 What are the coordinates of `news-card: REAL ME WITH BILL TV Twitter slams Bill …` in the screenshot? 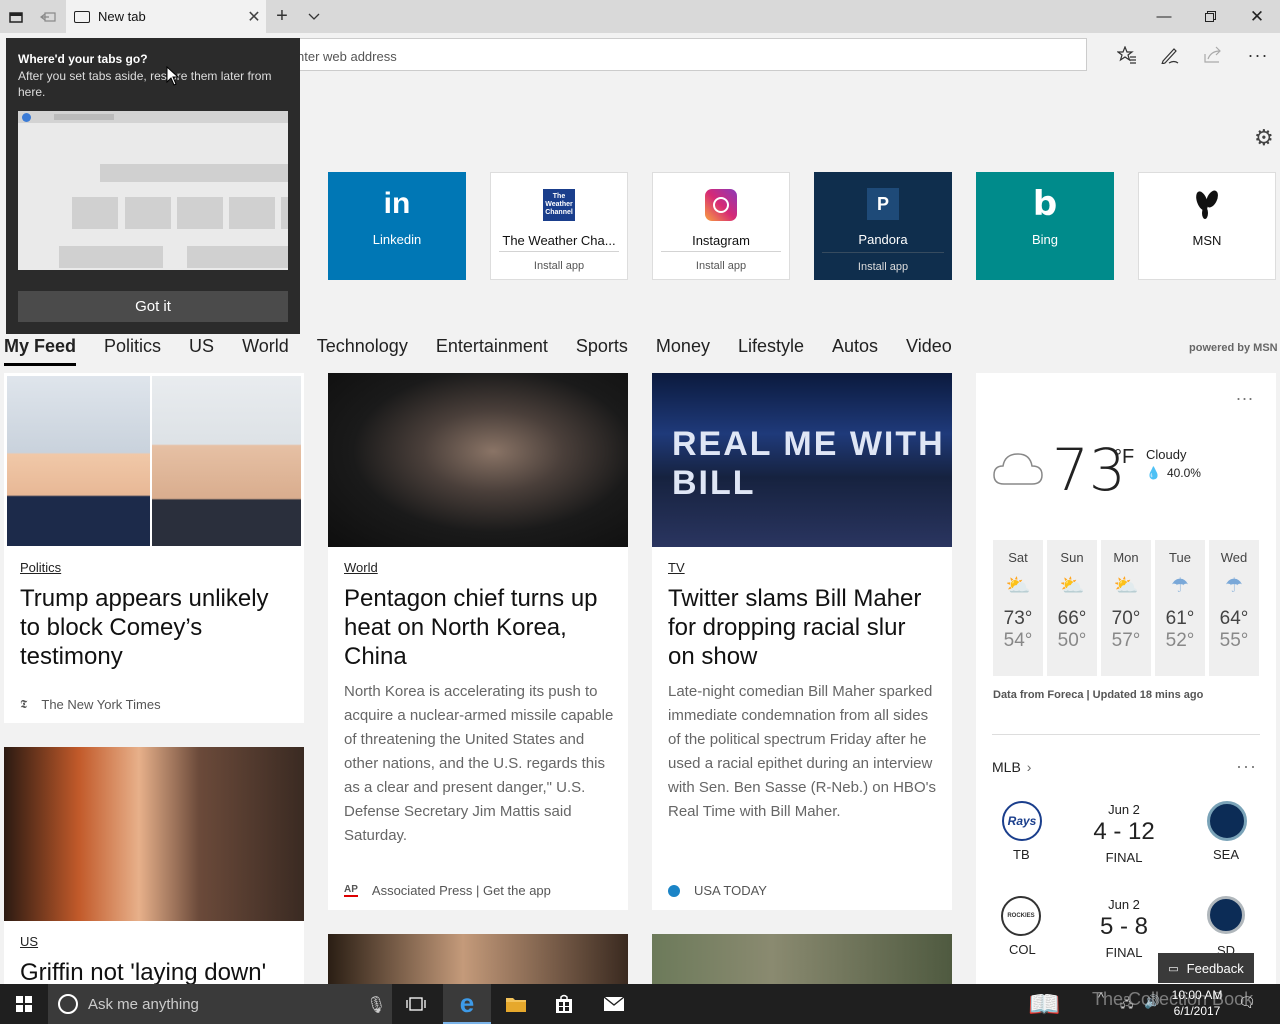 It's located at (802, 641).